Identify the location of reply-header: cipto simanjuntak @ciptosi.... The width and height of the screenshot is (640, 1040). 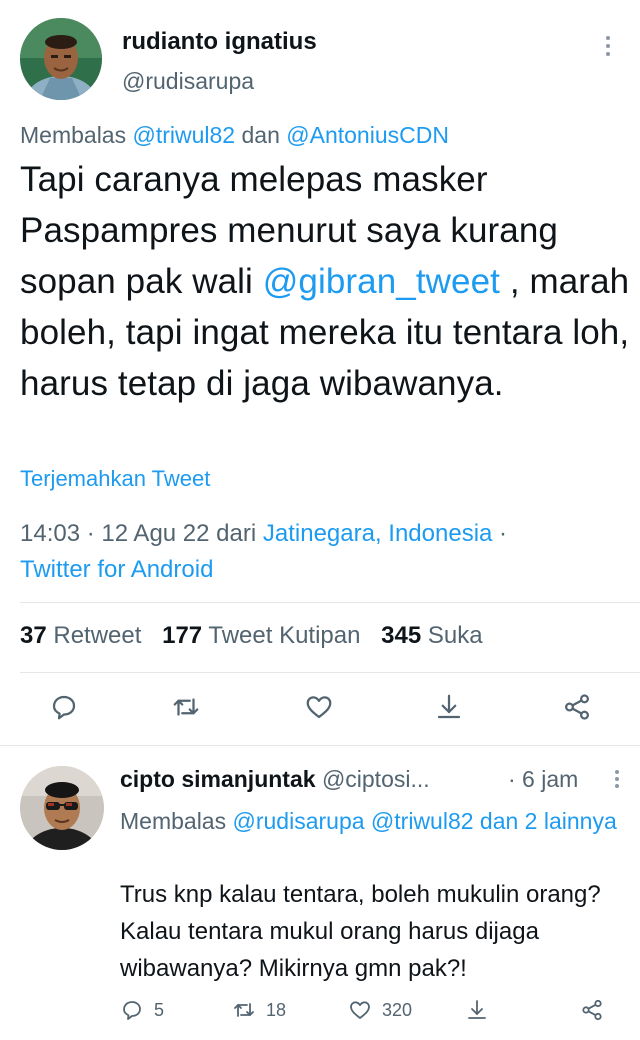
(275, 779).